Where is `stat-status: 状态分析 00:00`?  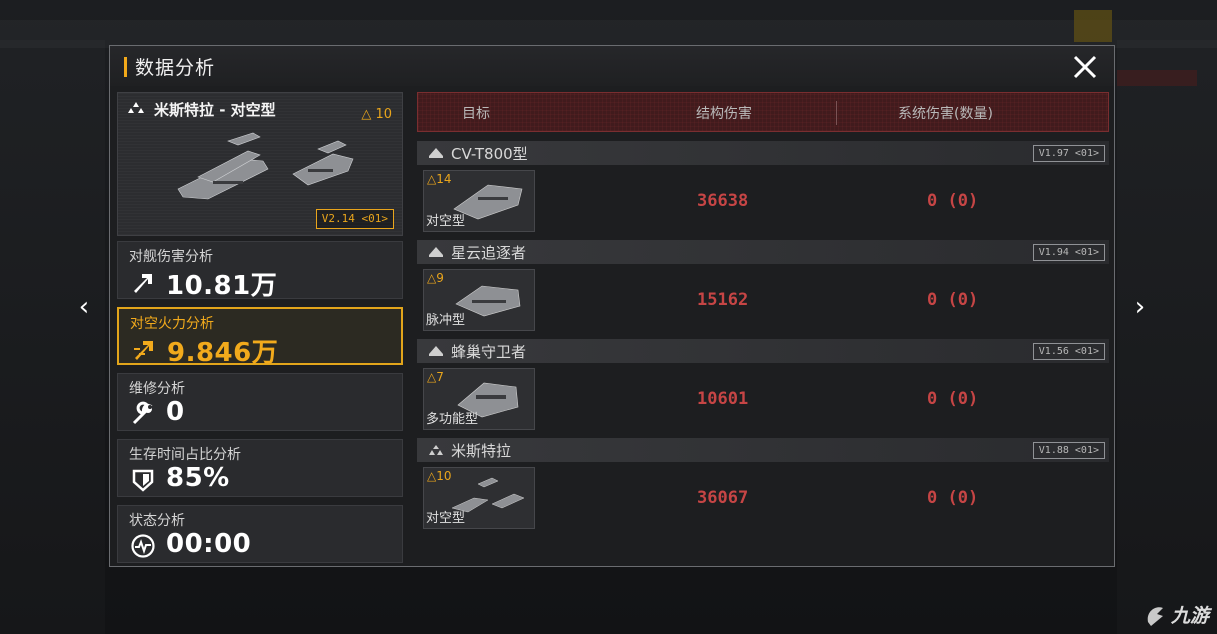 stat-status: 状态分析 00:00 is located at coordinates (260, 534).